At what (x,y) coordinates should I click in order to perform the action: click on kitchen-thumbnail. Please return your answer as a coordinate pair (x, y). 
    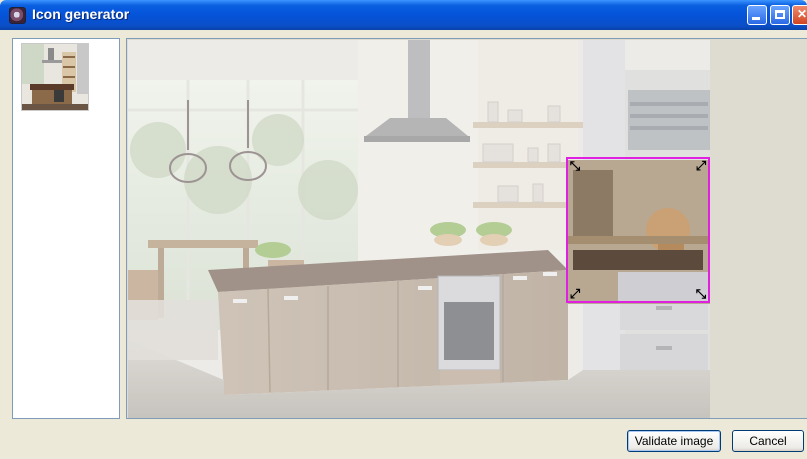
    Looking at the image, I should click on (55, 77).